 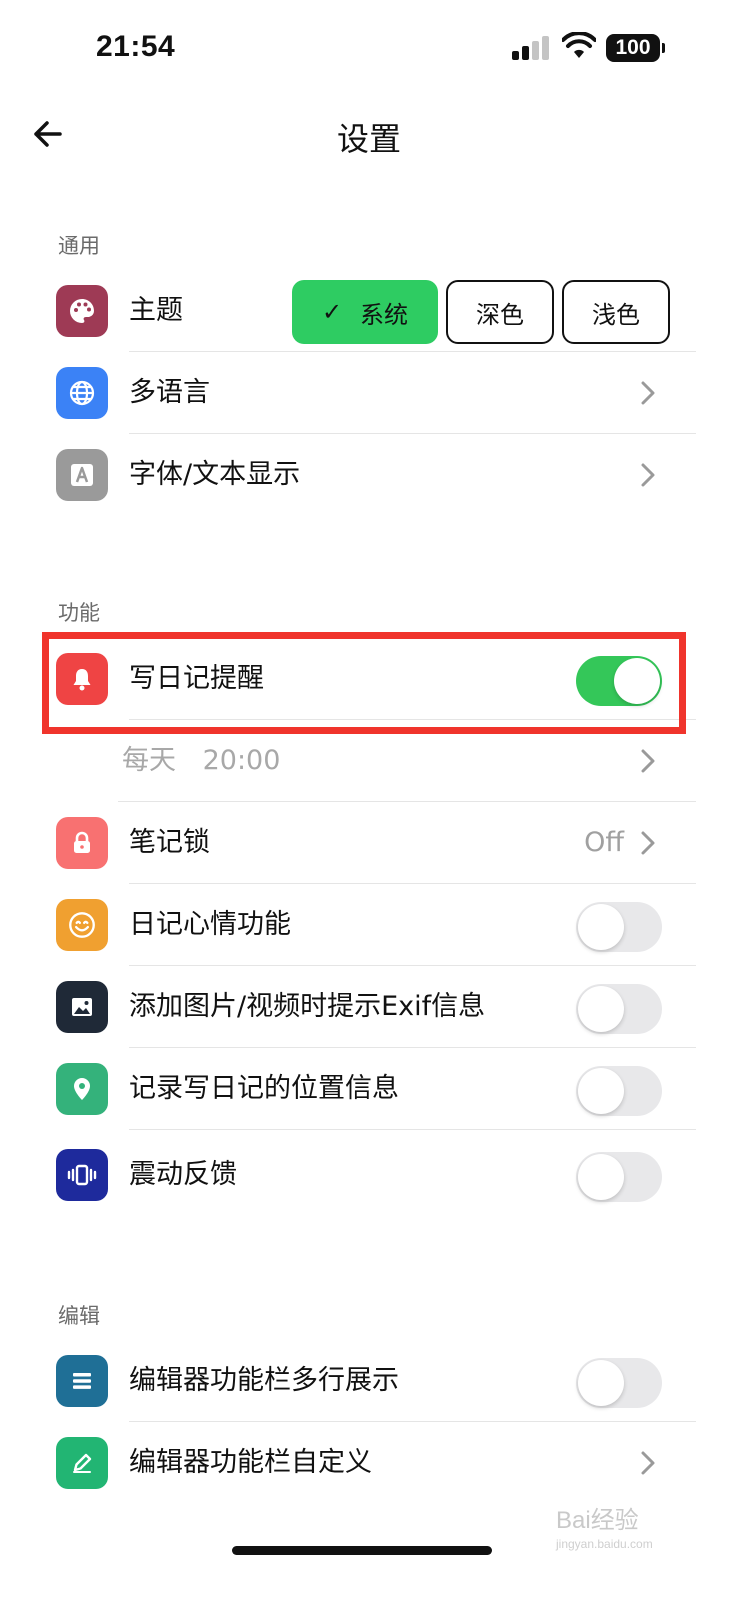 I want to click on toolbar-custom-row: 编辑器功能栏自定义, so click(x=369, y=1463).